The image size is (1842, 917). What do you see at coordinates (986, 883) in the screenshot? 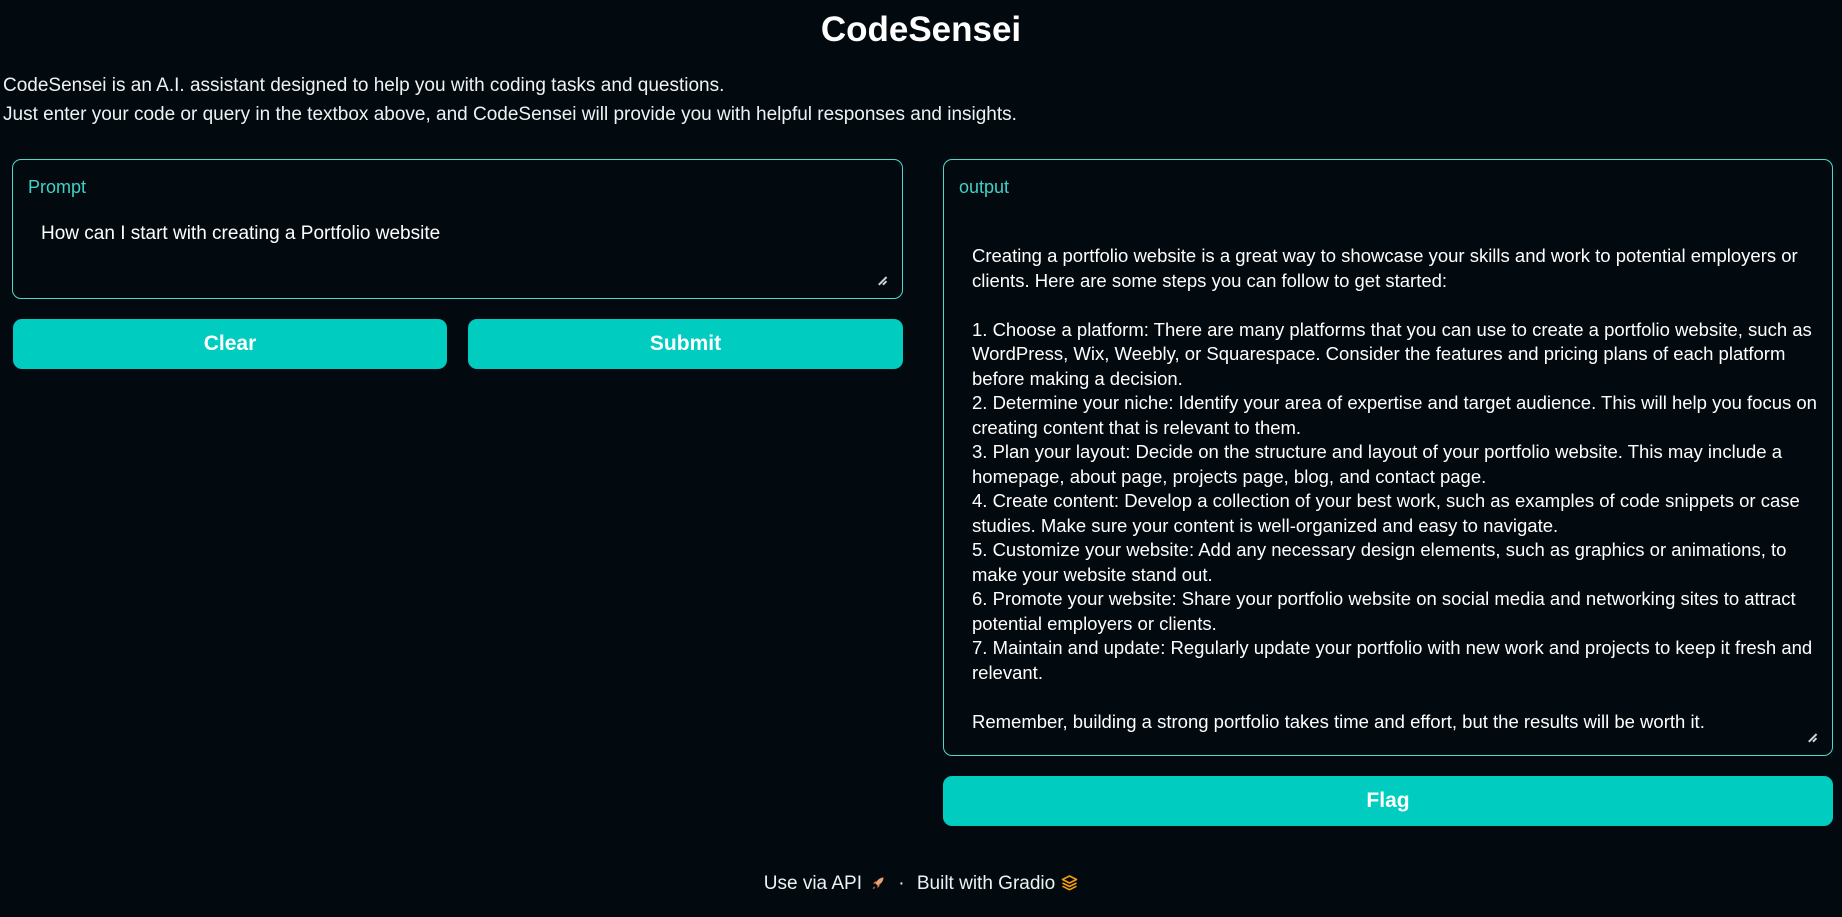
I see `built-with-gradio-label: Built with Gradio` at bounding box center [986, 883].